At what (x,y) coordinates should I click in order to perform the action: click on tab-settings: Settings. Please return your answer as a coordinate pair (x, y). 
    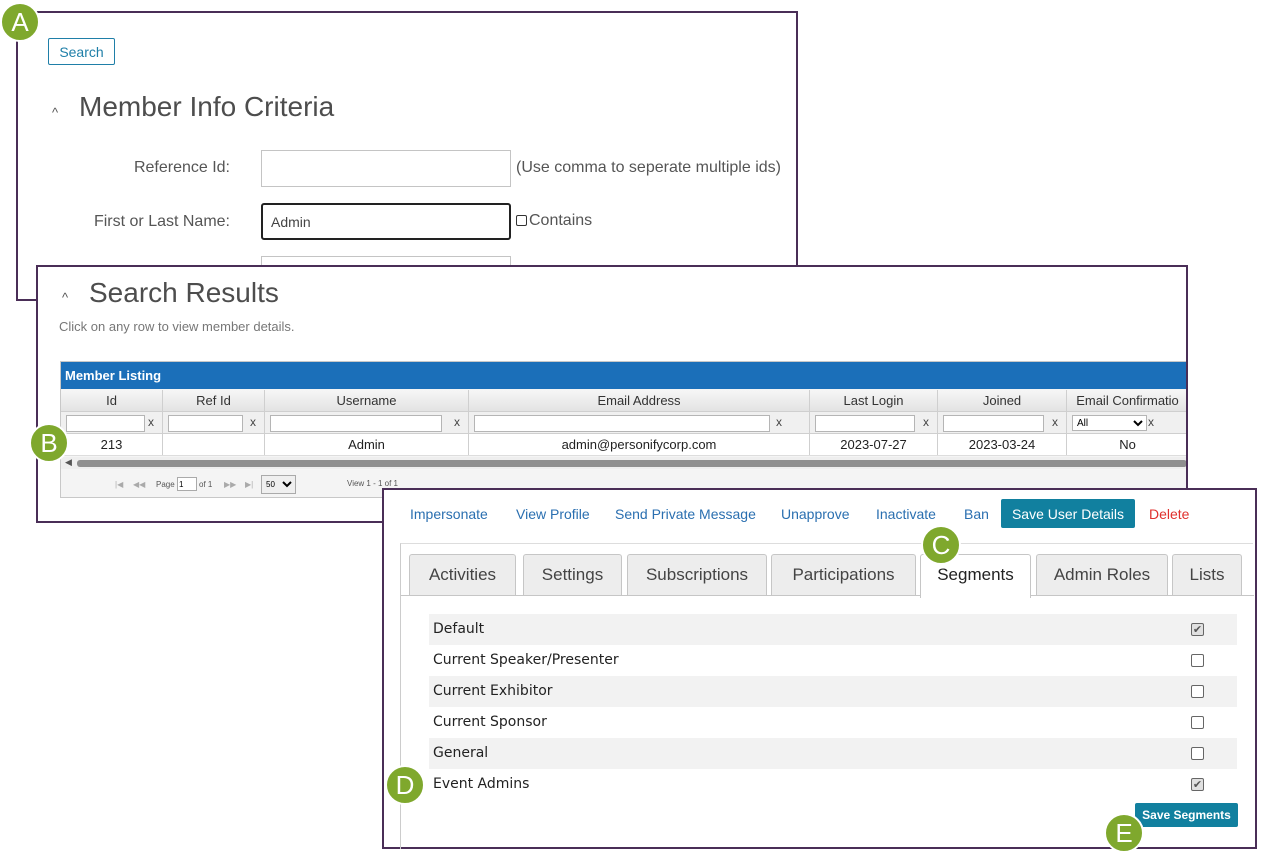
    Looking at the image, I should click on (572, 575).